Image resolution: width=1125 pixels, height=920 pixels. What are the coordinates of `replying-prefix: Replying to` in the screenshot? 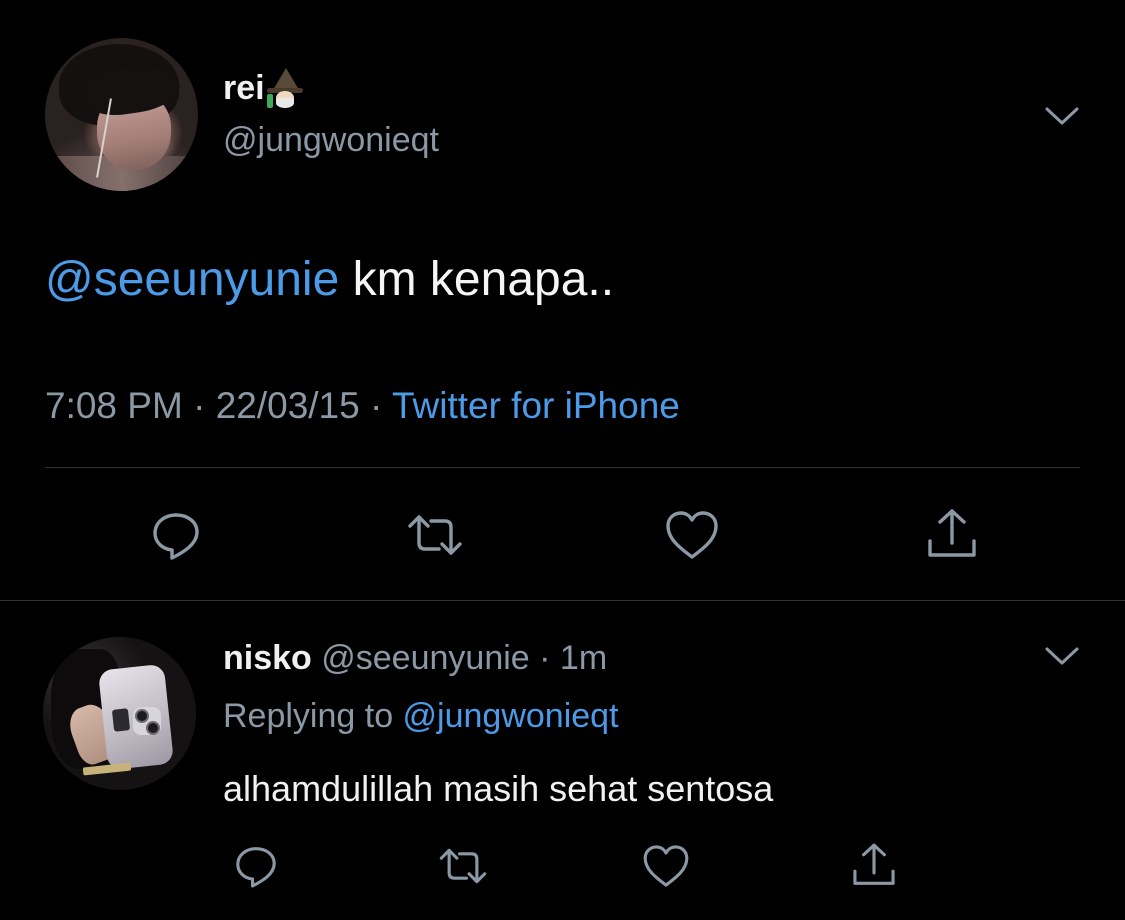 It's located at (313, 716).